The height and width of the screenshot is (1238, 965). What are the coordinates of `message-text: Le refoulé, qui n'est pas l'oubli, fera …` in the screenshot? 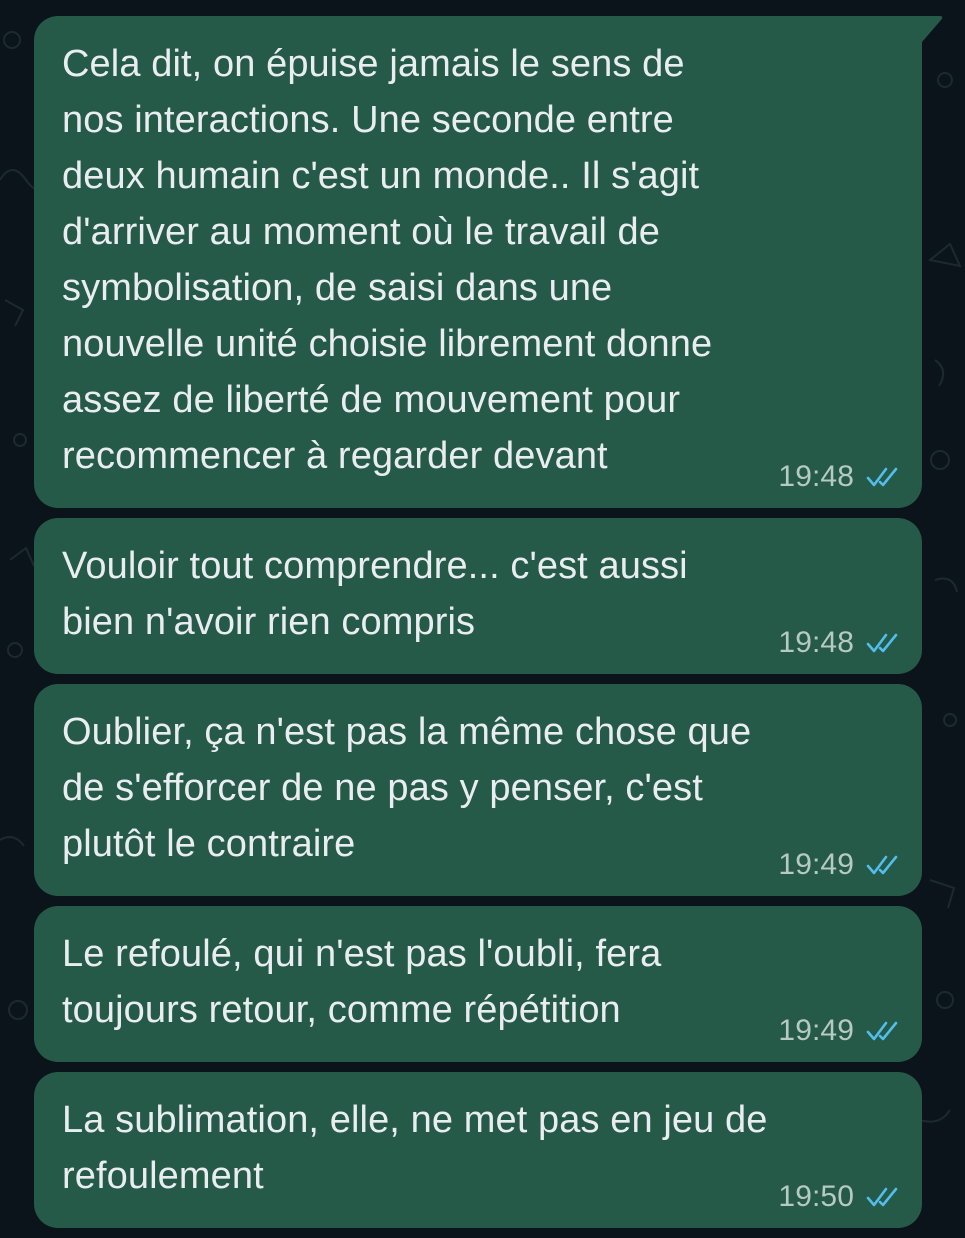 It's located at (362, 982).